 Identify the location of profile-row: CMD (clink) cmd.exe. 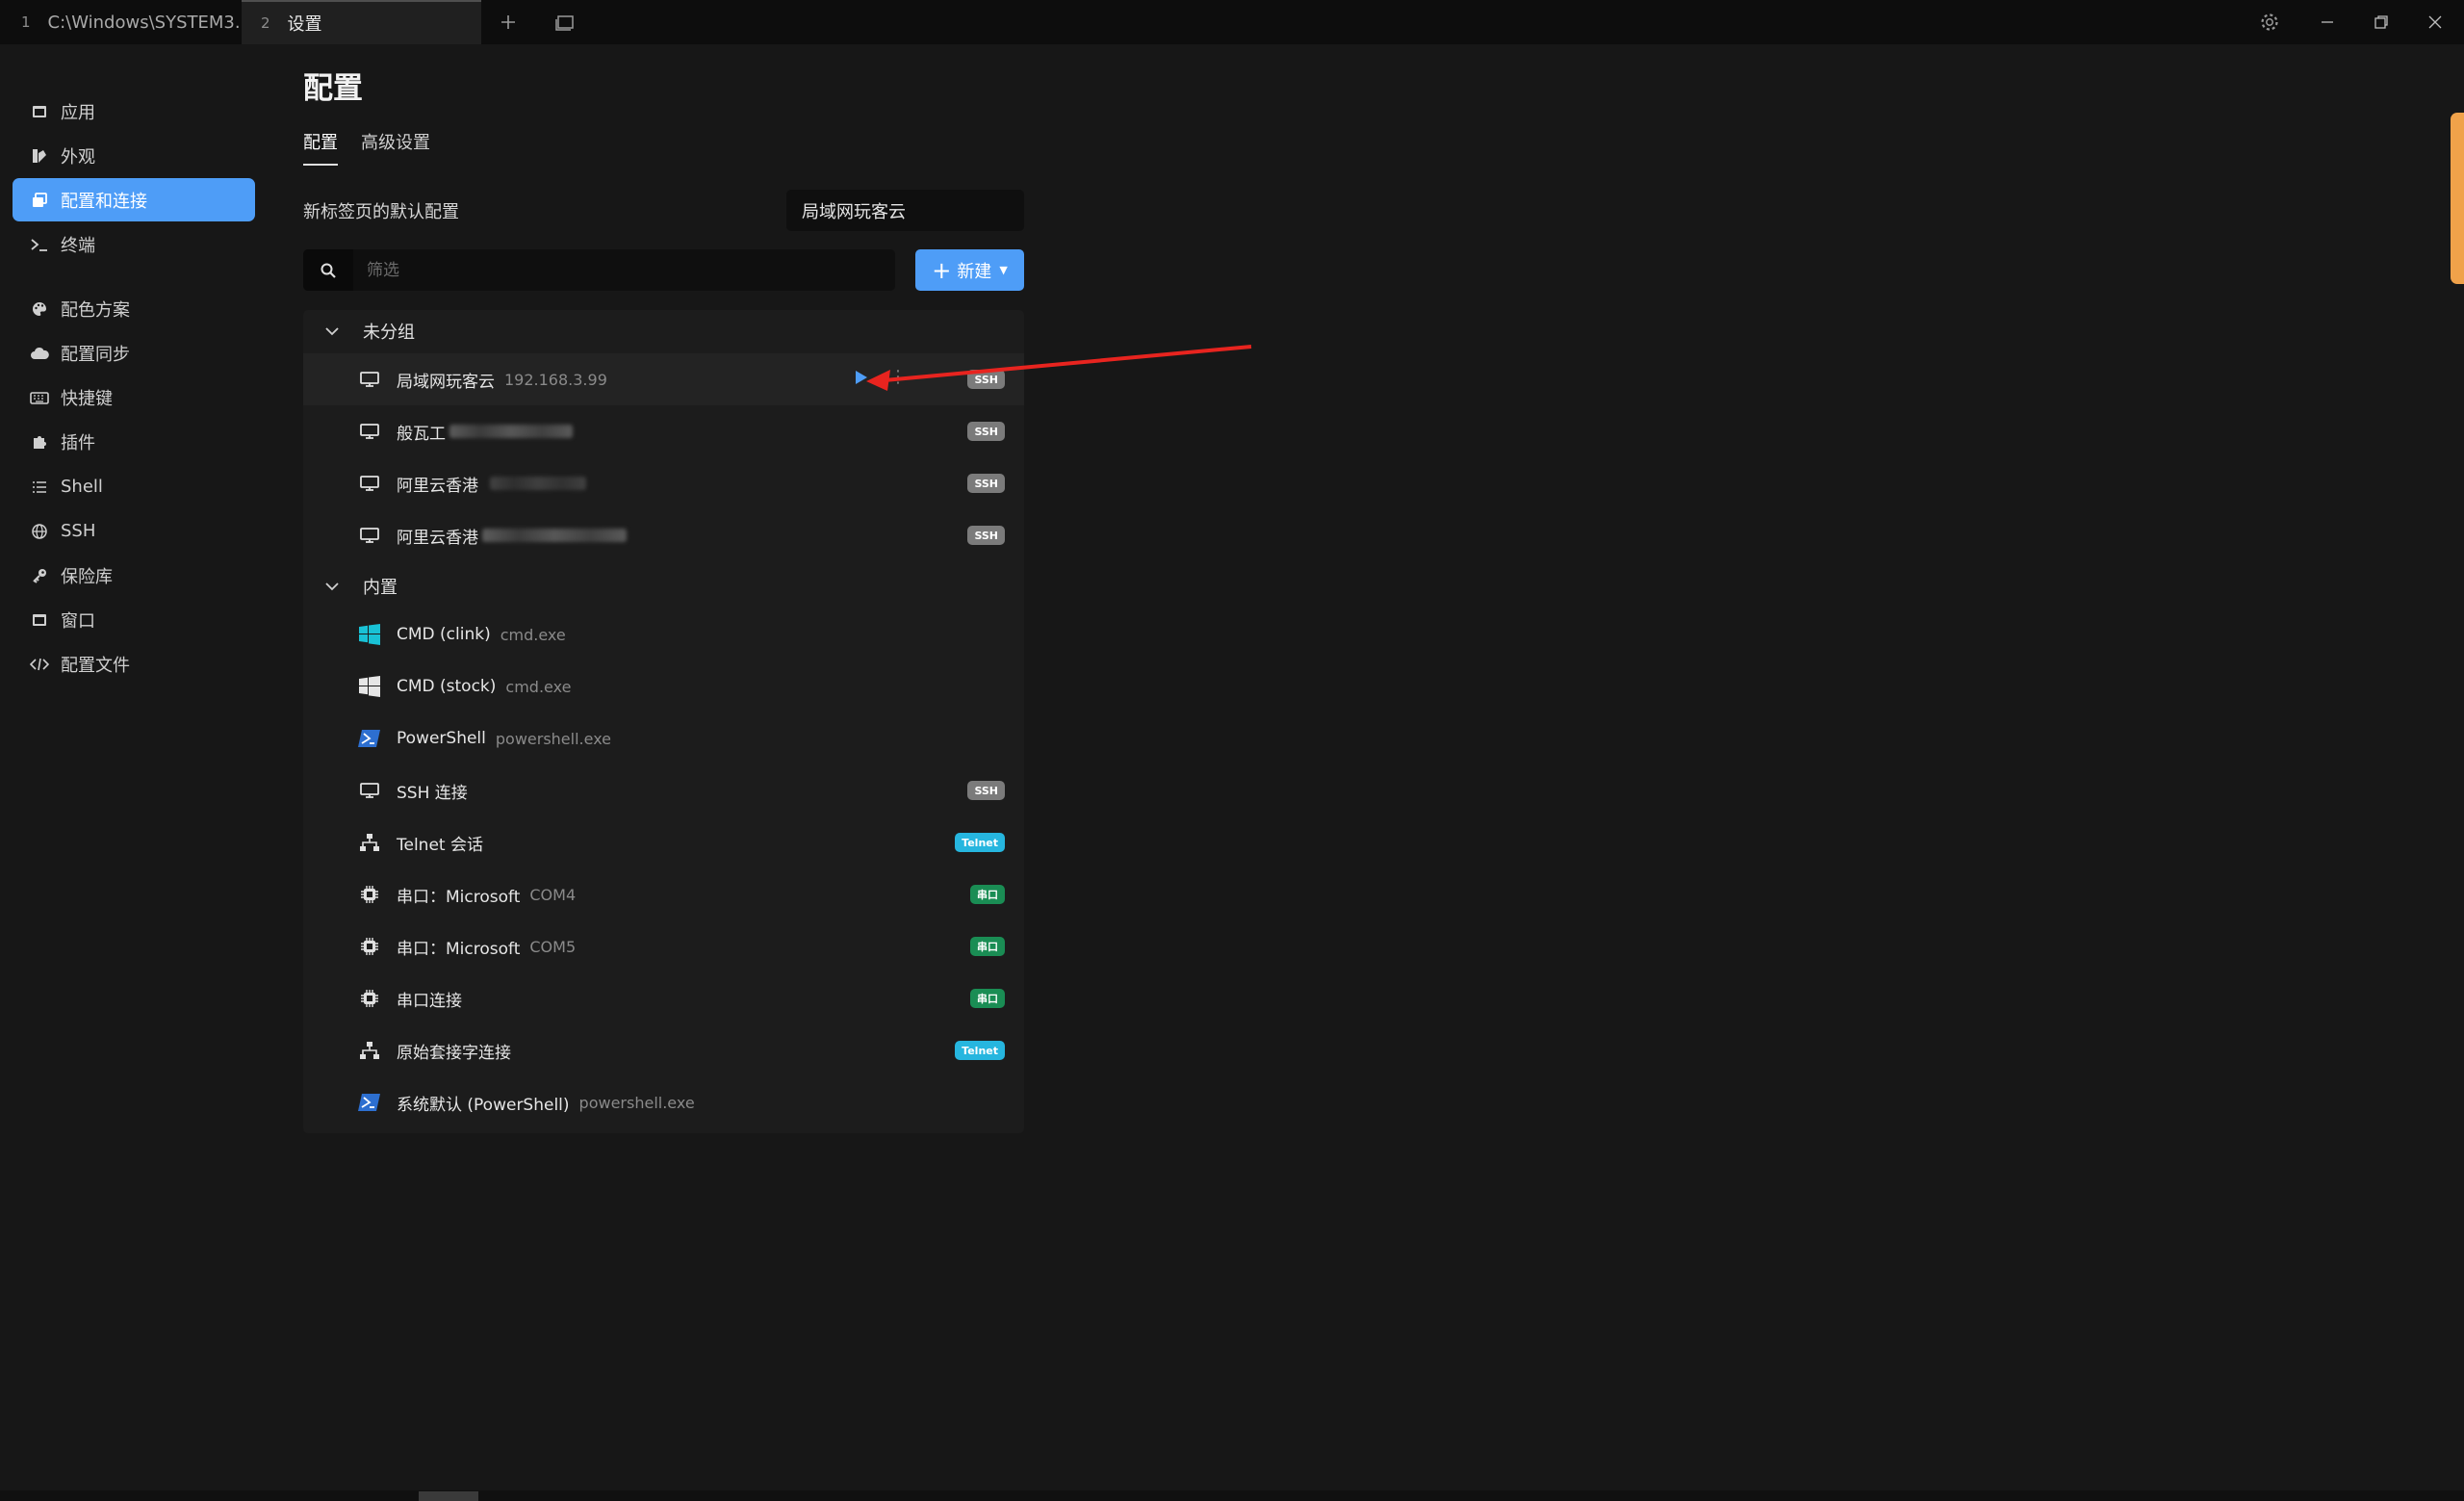
(663, 634).